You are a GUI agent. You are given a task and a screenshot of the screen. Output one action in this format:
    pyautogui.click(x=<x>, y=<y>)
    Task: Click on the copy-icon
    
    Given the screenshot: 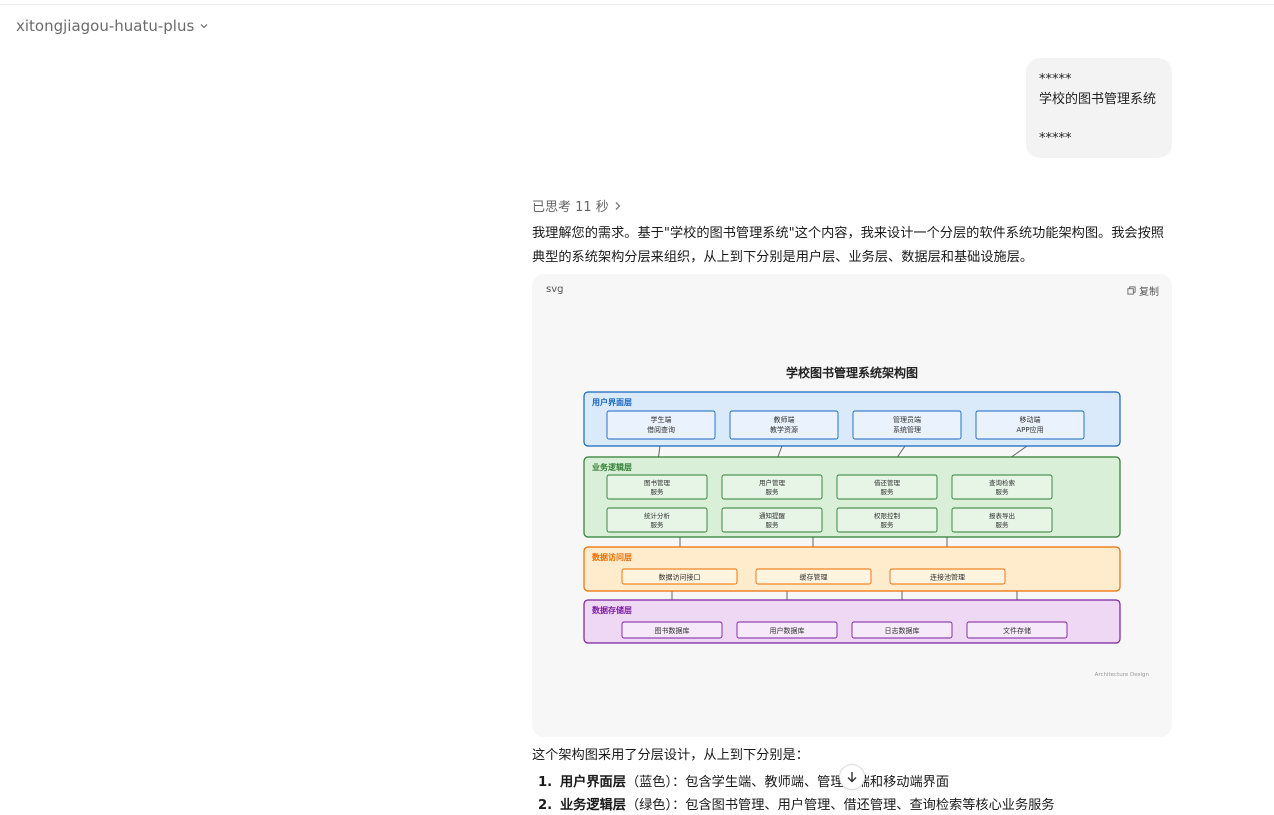 What is the action you would take?
    pyautogui.click(x=1131, y=290)
    